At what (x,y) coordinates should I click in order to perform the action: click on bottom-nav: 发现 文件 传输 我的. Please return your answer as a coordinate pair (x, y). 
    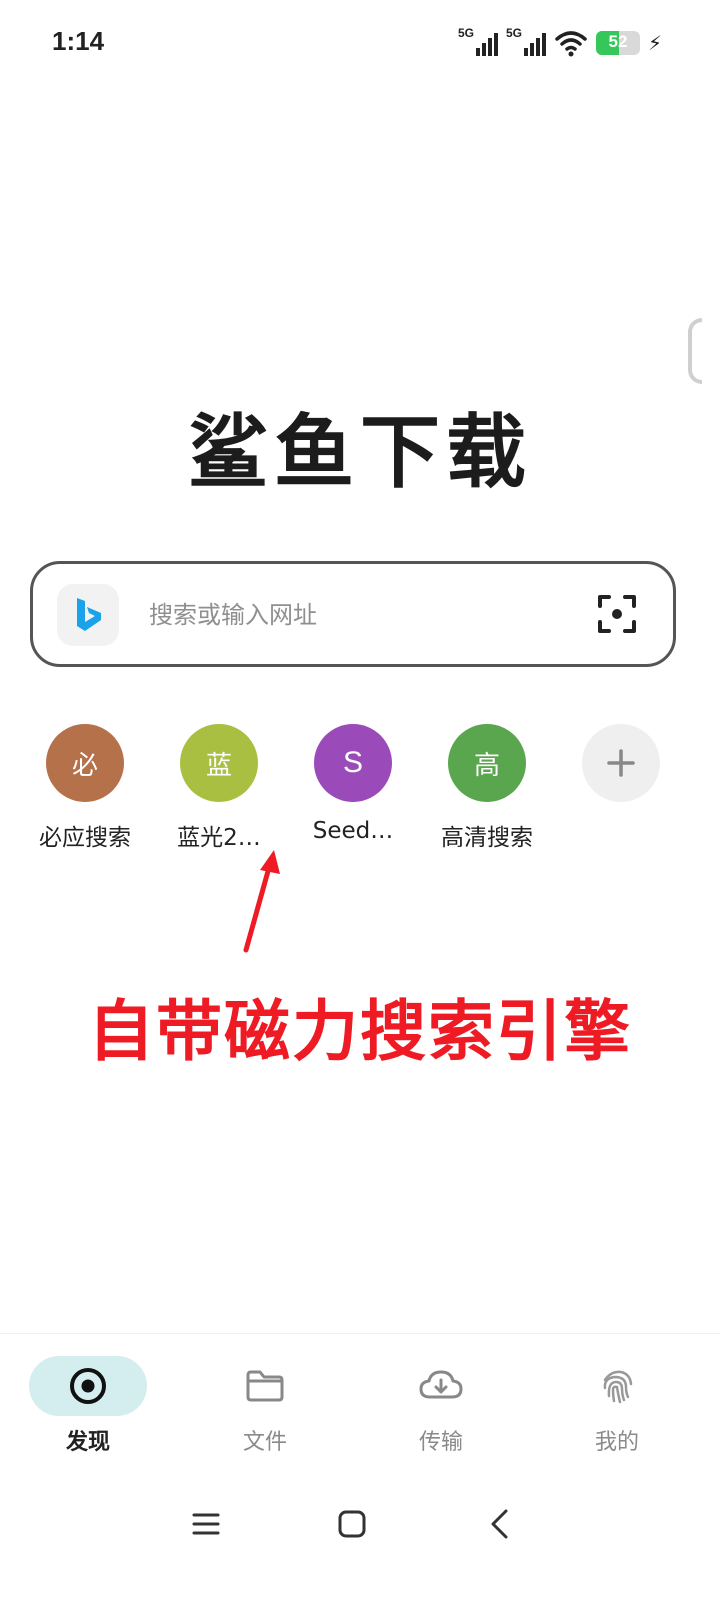
    Looking at the image, I should click on (360, 1403).